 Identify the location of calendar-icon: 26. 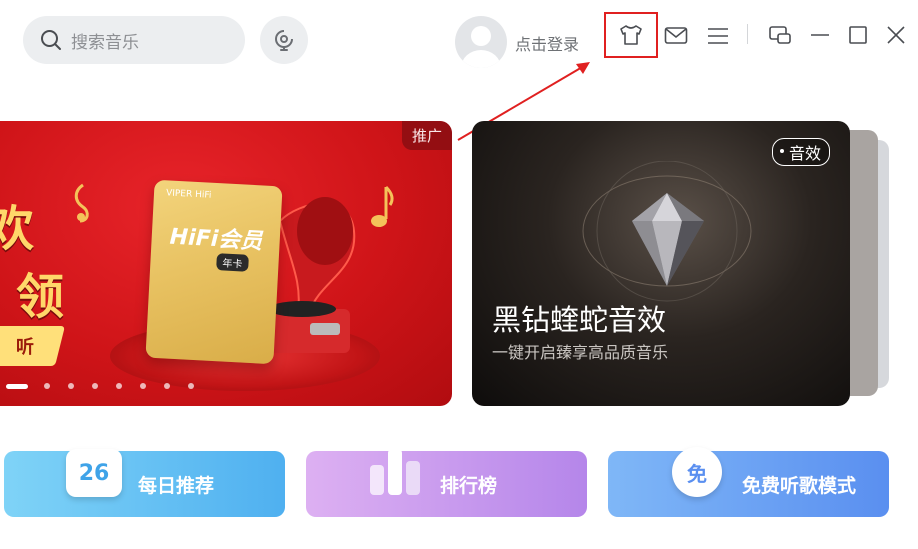
(94, 473).